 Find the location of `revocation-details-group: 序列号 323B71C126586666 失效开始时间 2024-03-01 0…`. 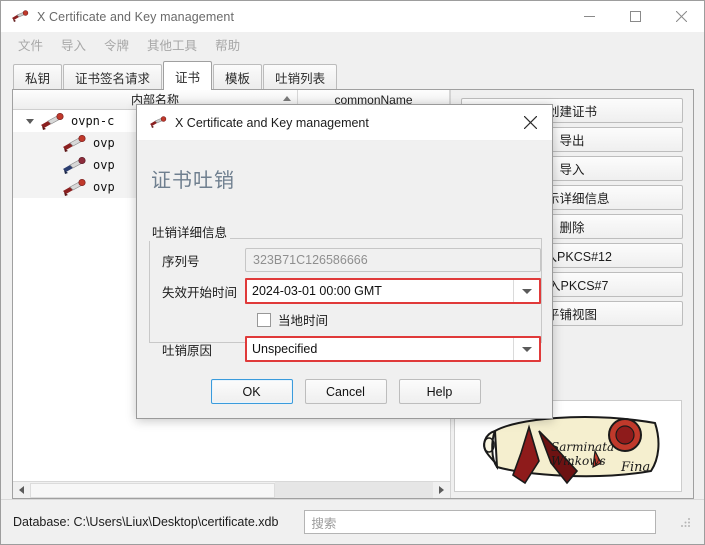

revocation-details-group: 序列号 323B71C126586666 失效开始时间 2024-03-01 0… is located at coordinates (345, 300).